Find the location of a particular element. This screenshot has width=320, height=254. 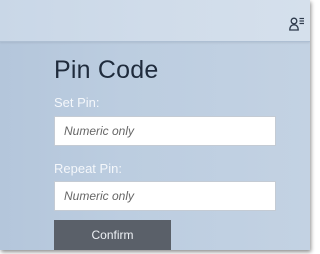

user-settings-icon is located at coordinates (296, 24).